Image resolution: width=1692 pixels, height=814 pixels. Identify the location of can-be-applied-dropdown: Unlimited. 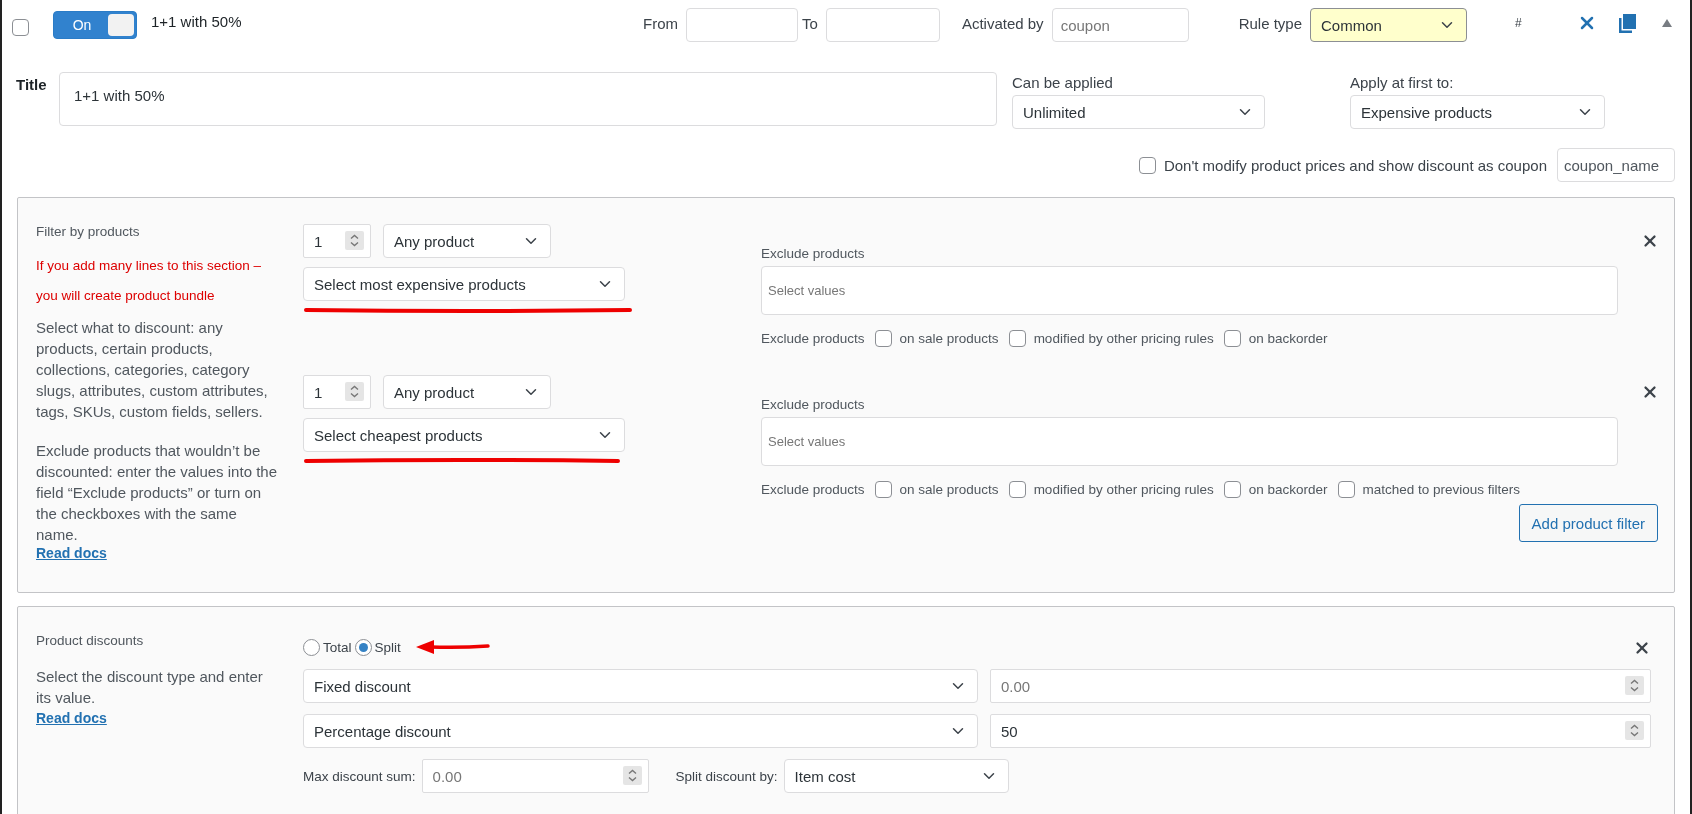
(1138, 112).